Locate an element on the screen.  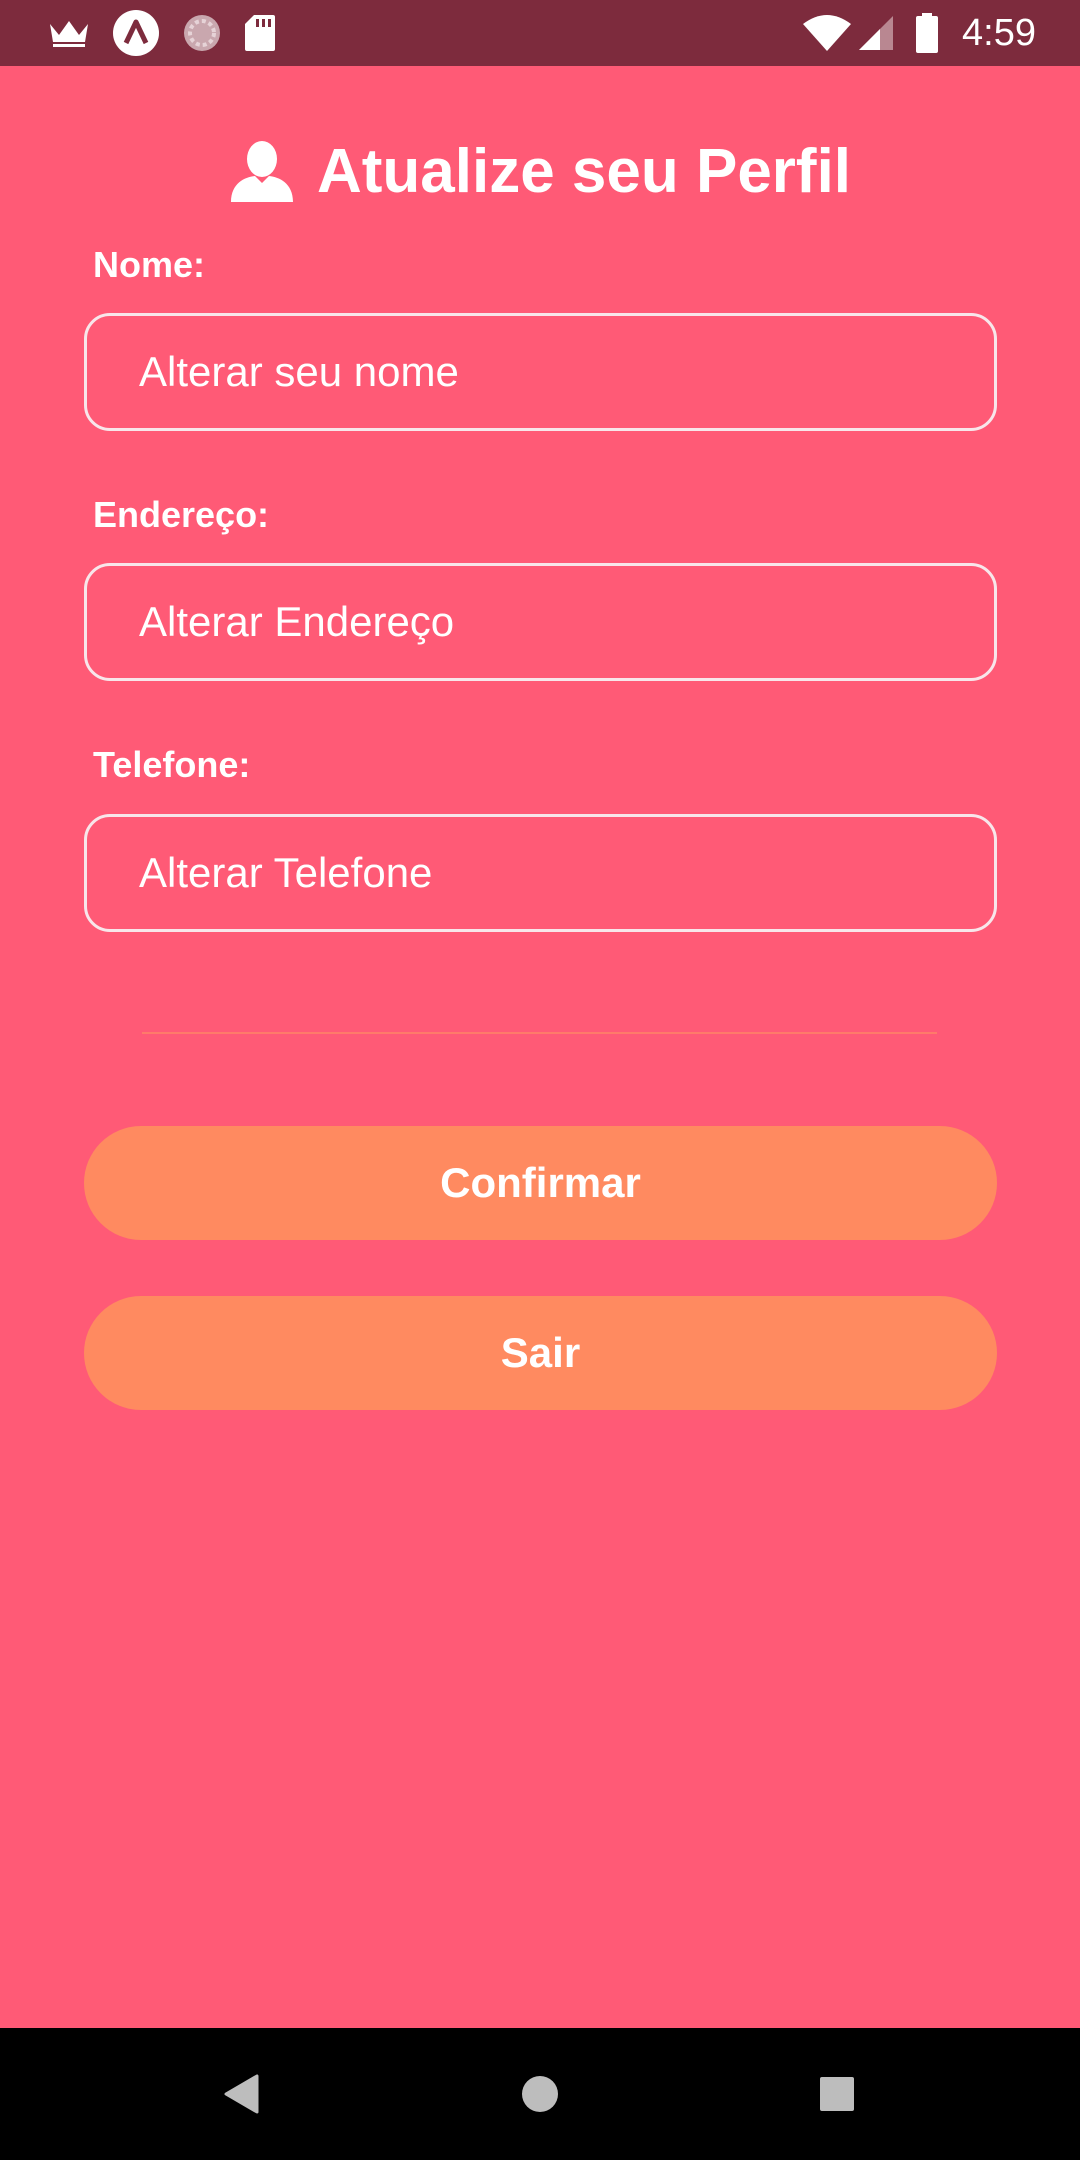
home-icon is located at coordinates (540, 2094).